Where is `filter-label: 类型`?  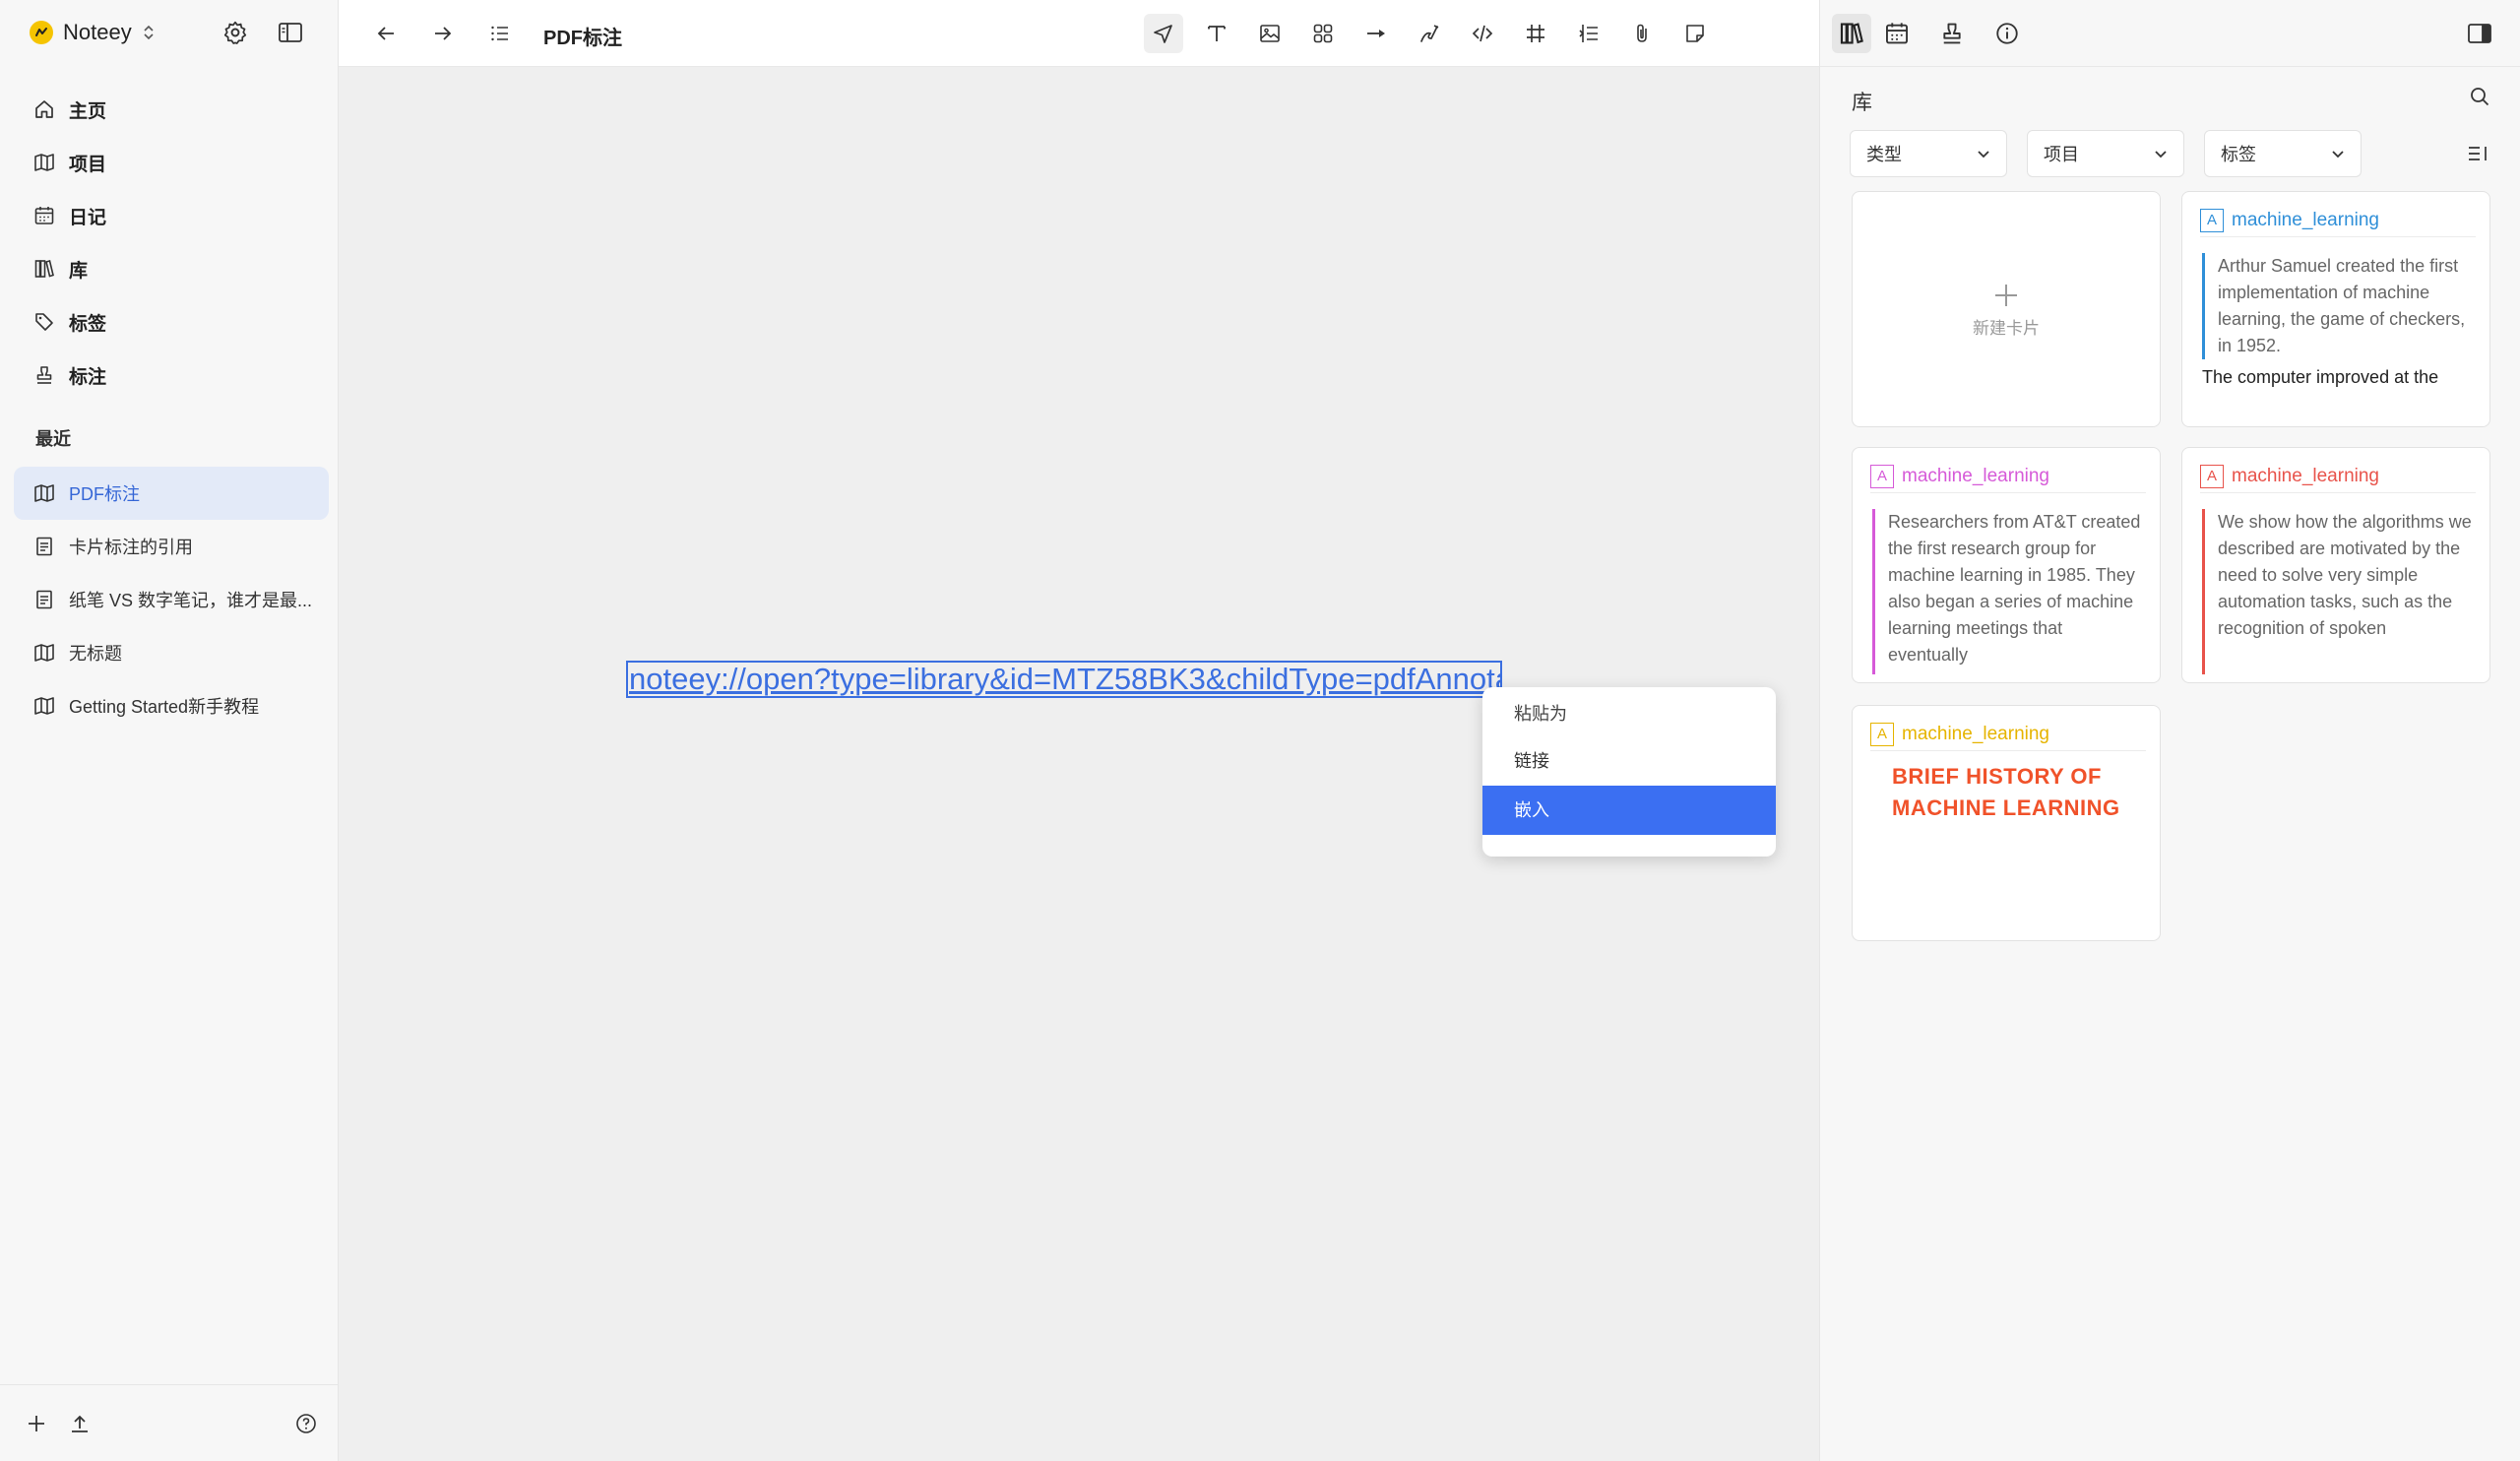 filter-label: 类型 is located at coordinates (1884, 154).